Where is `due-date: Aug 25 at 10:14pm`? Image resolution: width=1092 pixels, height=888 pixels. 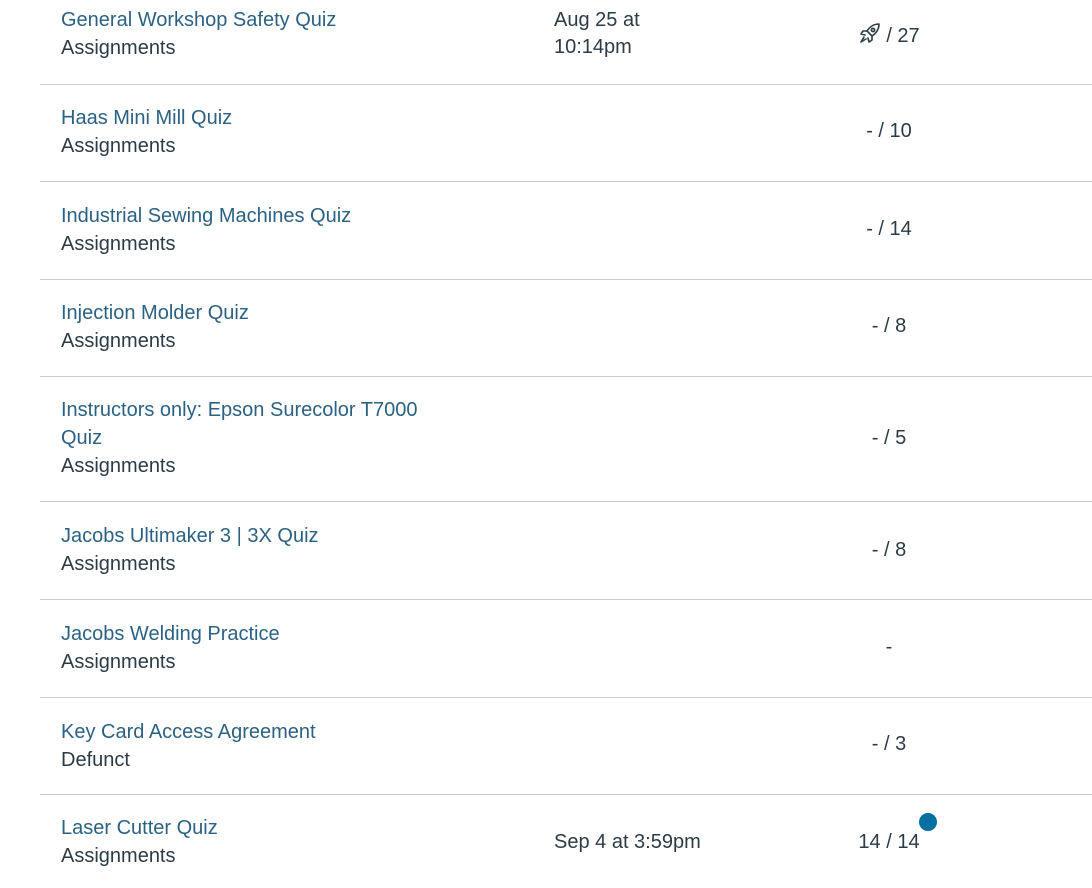
due-date: Aug 25 at 10:14pm is located at coordinates (597, 33).